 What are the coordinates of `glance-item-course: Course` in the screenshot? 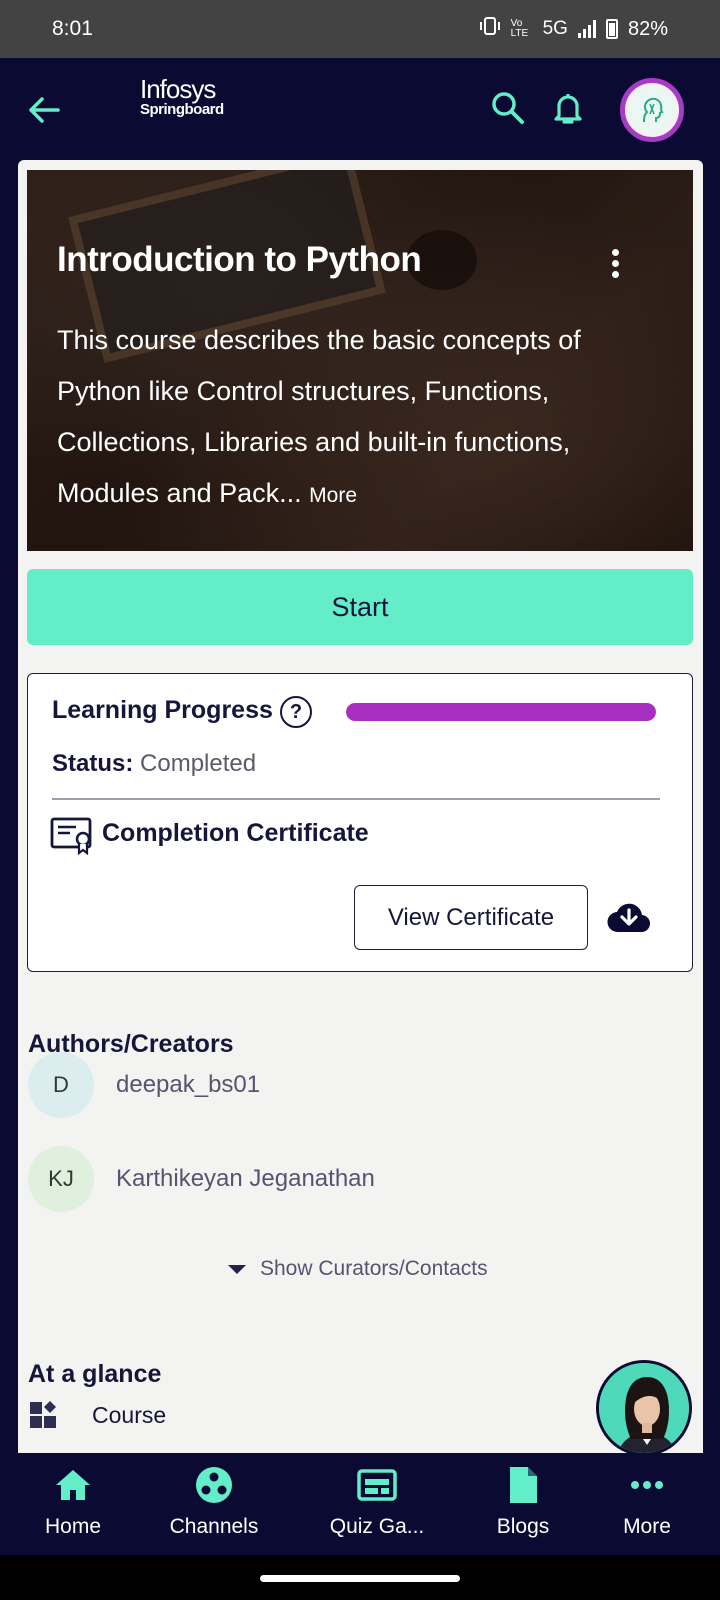 It's located at (97, 1415).